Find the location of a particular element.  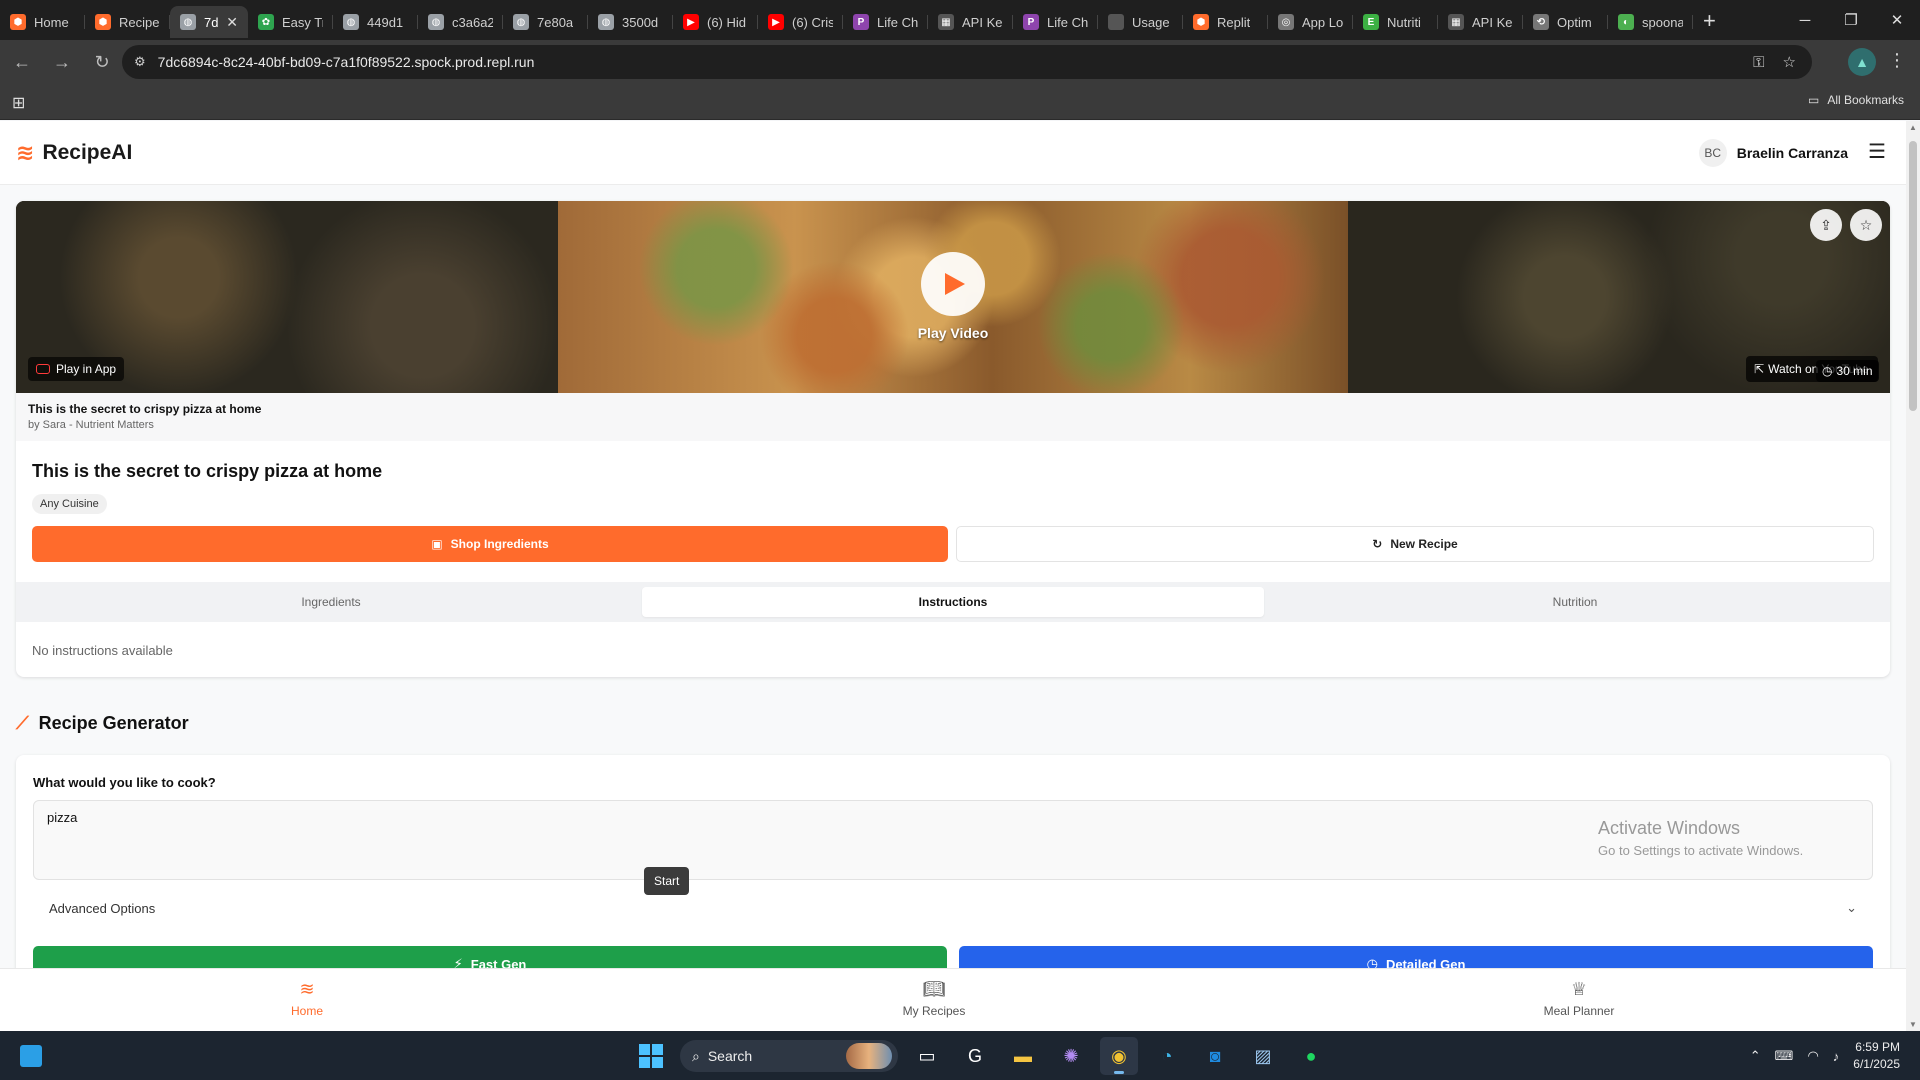

new-tab-button: + is located at coordinates (1709, 21).